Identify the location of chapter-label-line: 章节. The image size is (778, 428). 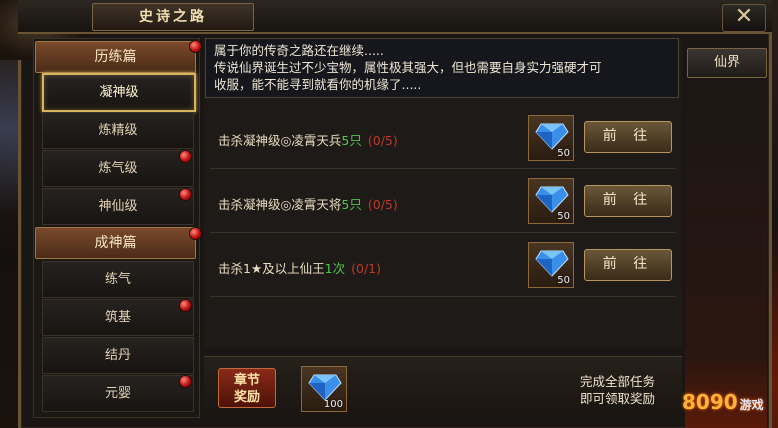
(246, 380).